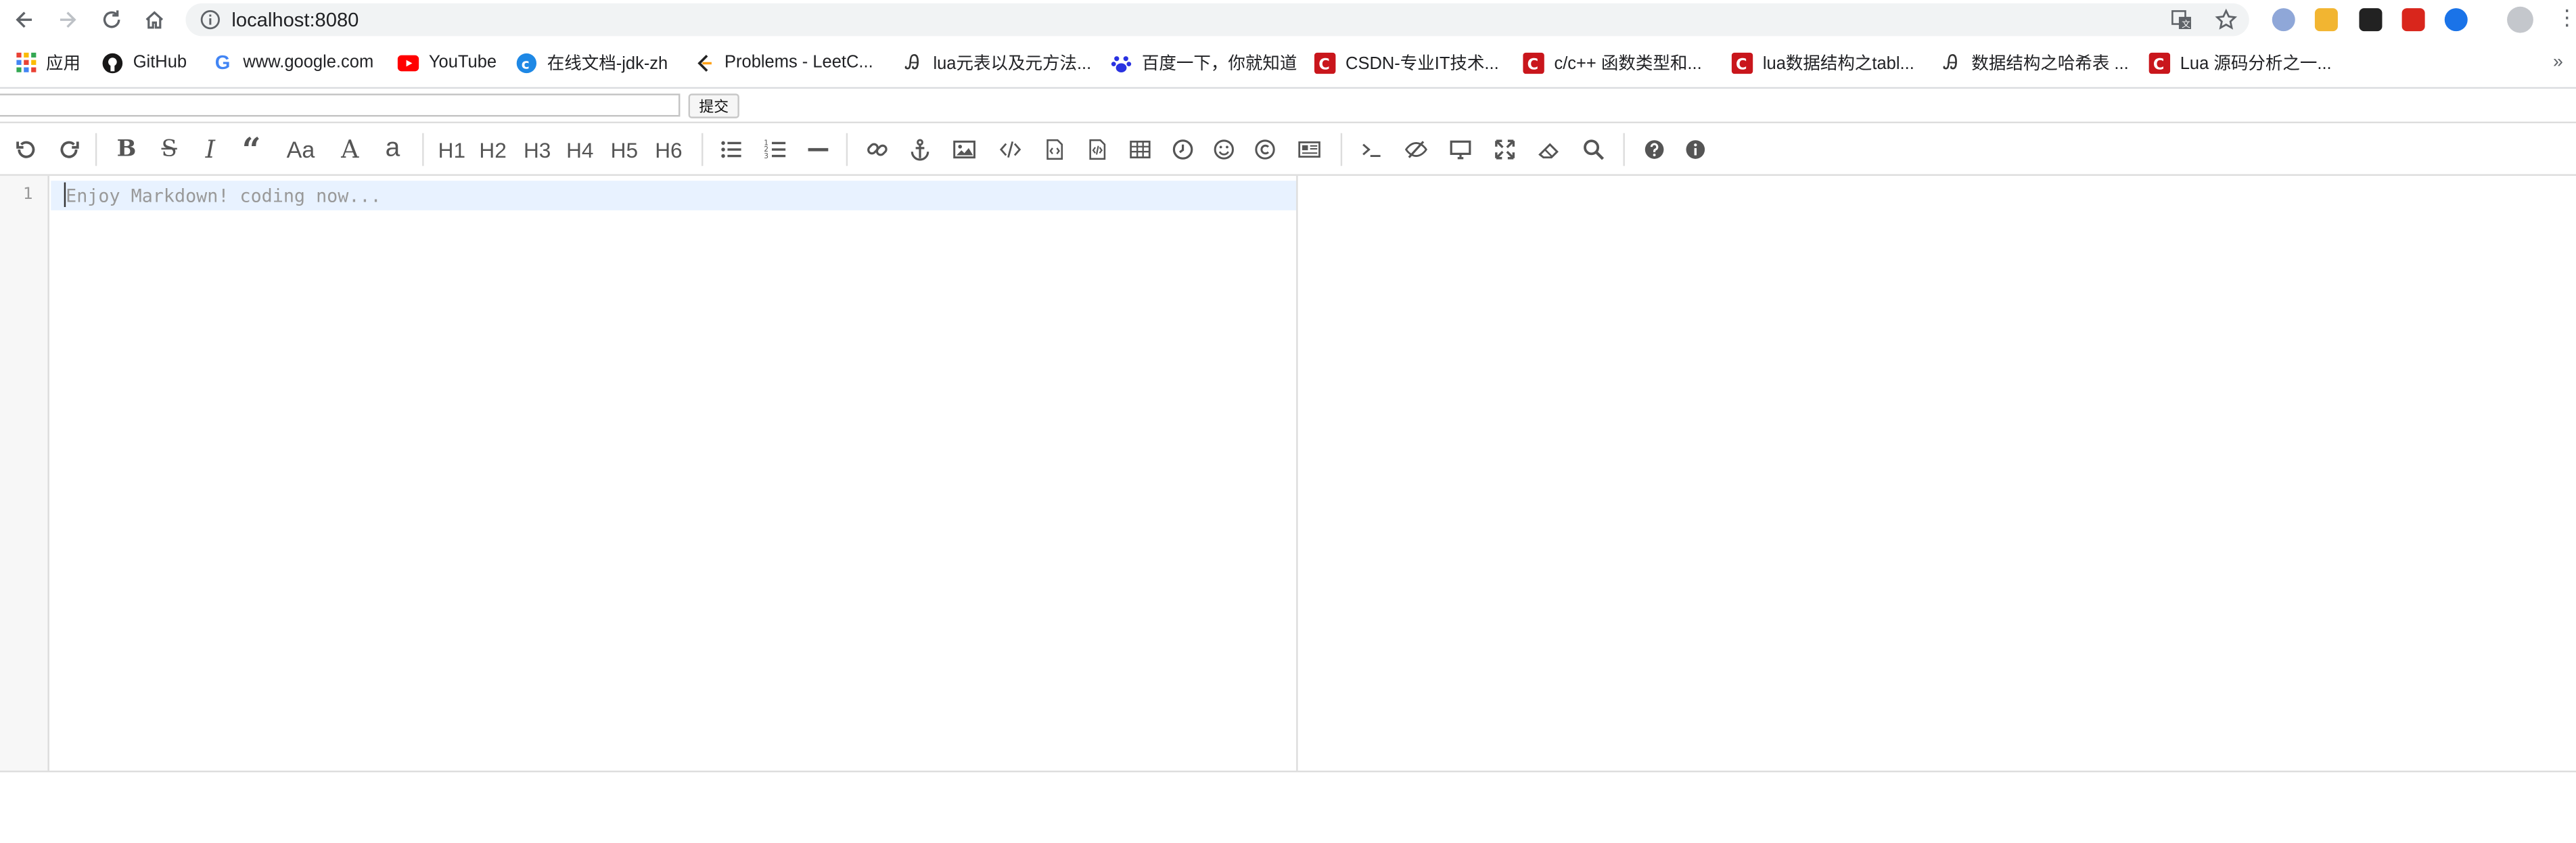 The width and height of the screenshot is (2576, 843). I want to click on line-number-gutter: 1, so click(24, 473).